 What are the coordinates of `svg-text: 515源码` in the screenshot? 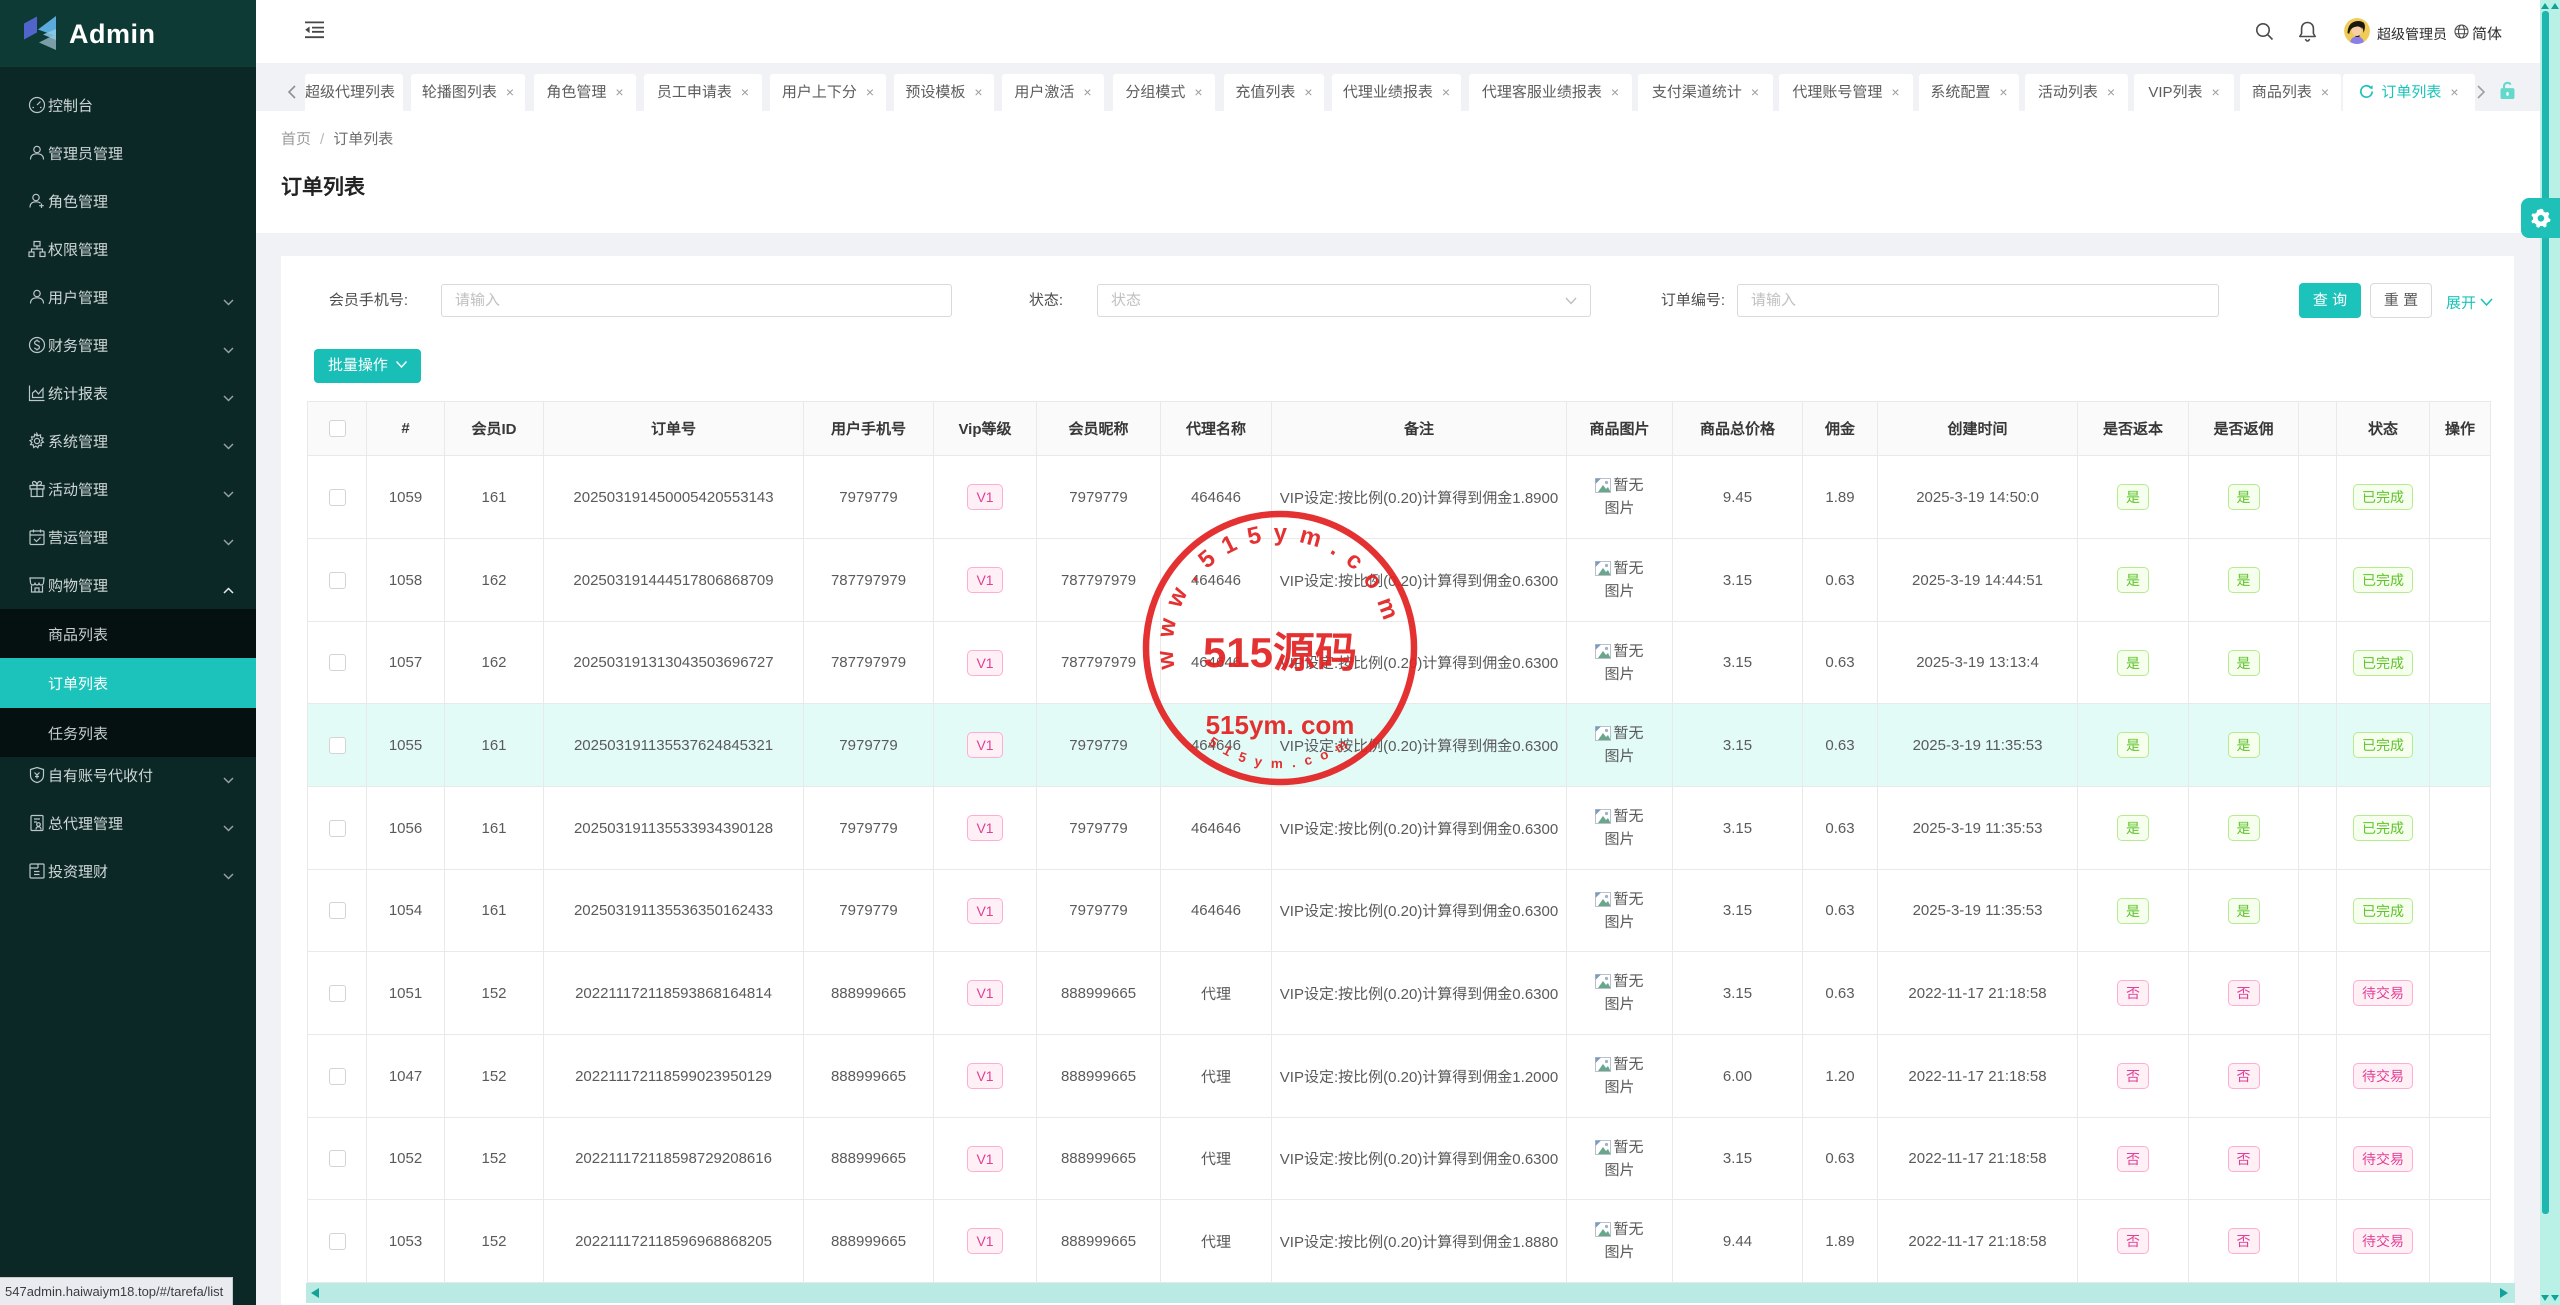 It's located at (1280, 652).